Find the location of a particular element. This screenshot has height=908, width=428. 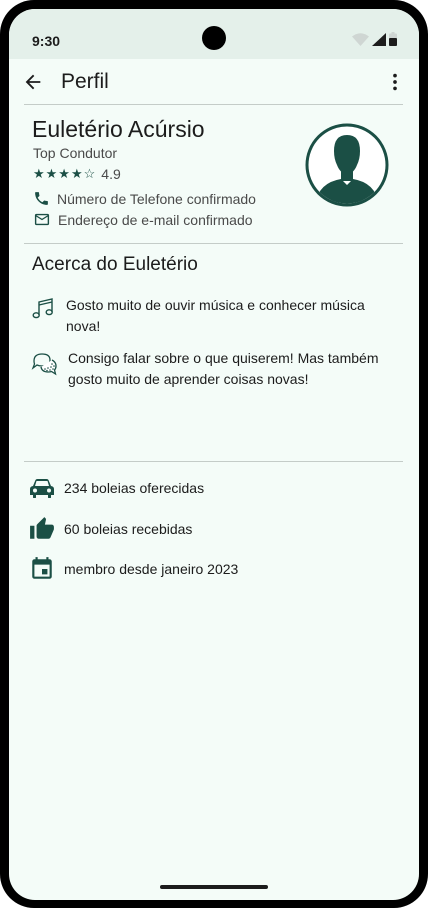

stat-row: membro desde janeiro 2023 is located at coordinates (133, 569).